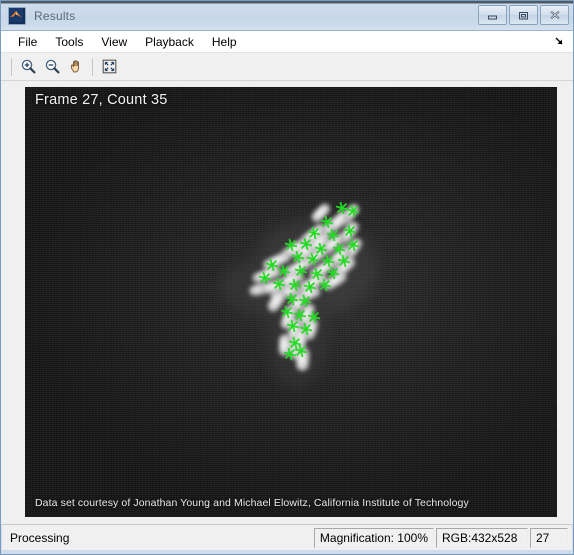 The image size is (574, 555). I want to click on toolbar, so click(287, 67).